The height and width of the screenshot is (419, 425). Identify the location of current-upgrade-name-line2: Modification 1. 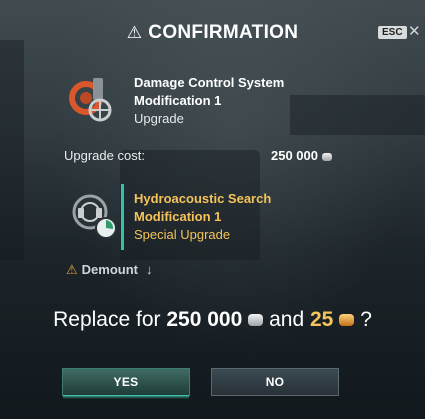
(178, 100).